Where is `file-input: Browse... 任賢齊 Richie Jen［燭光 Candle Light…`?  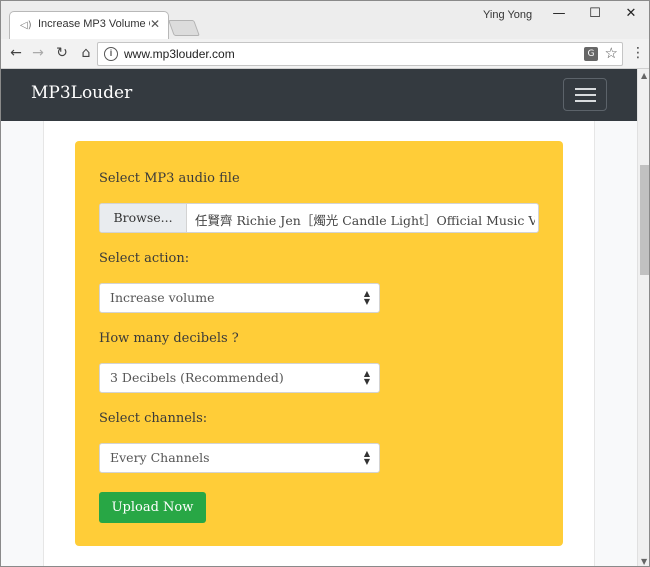 file-input: Browse... 任賢齊 Richie Jen［燭光 Candle Light… is located at coordinates (319, 218).